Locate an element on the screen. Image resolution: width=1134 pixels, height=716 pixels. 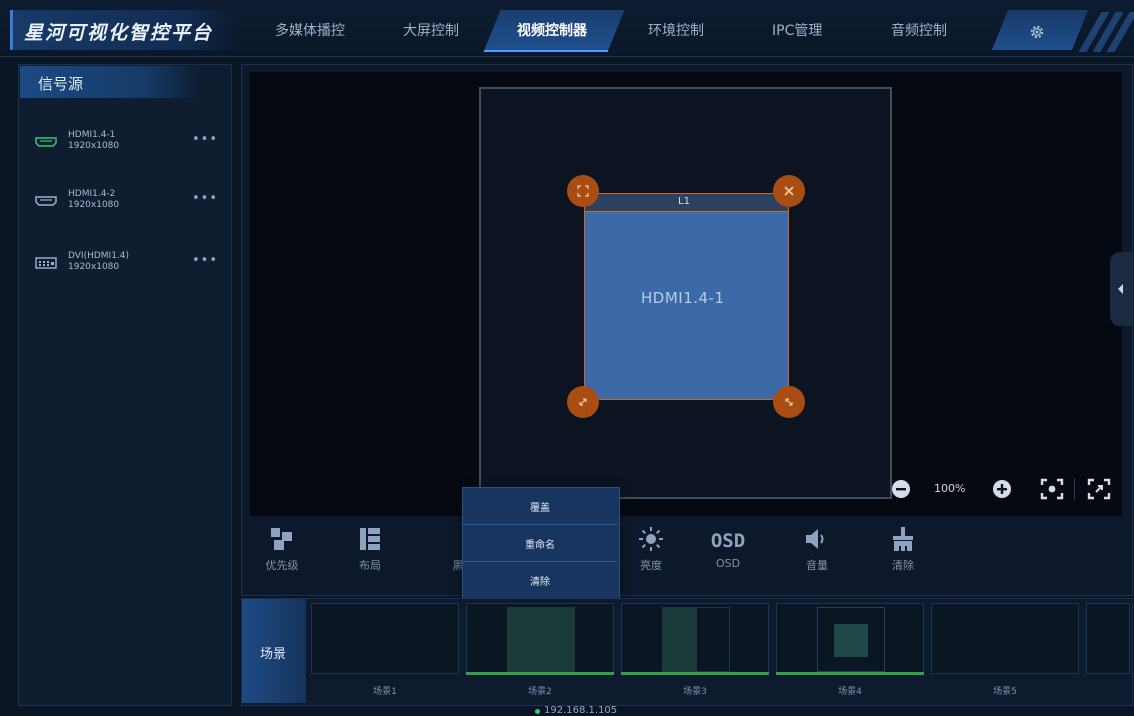
menu-item-overwrite: 覆盖 is located at coordinates (540, 506).